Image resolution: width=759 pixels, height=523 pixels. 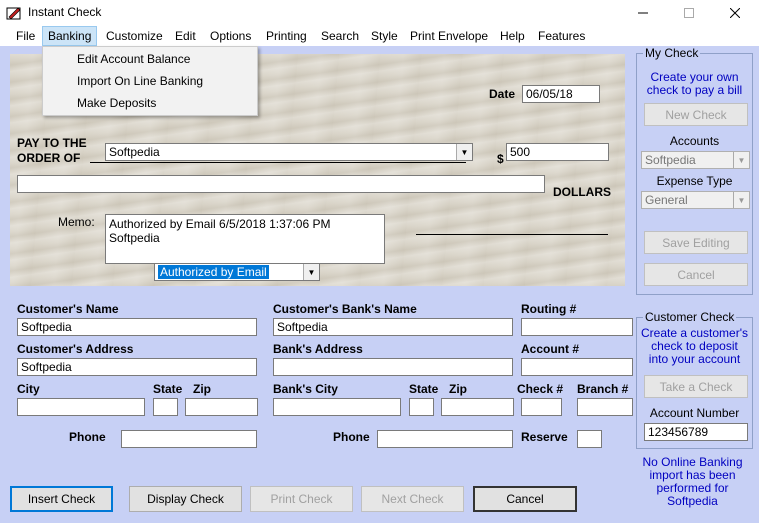 I want to click on check-number-field, so click(x=541, y=407).